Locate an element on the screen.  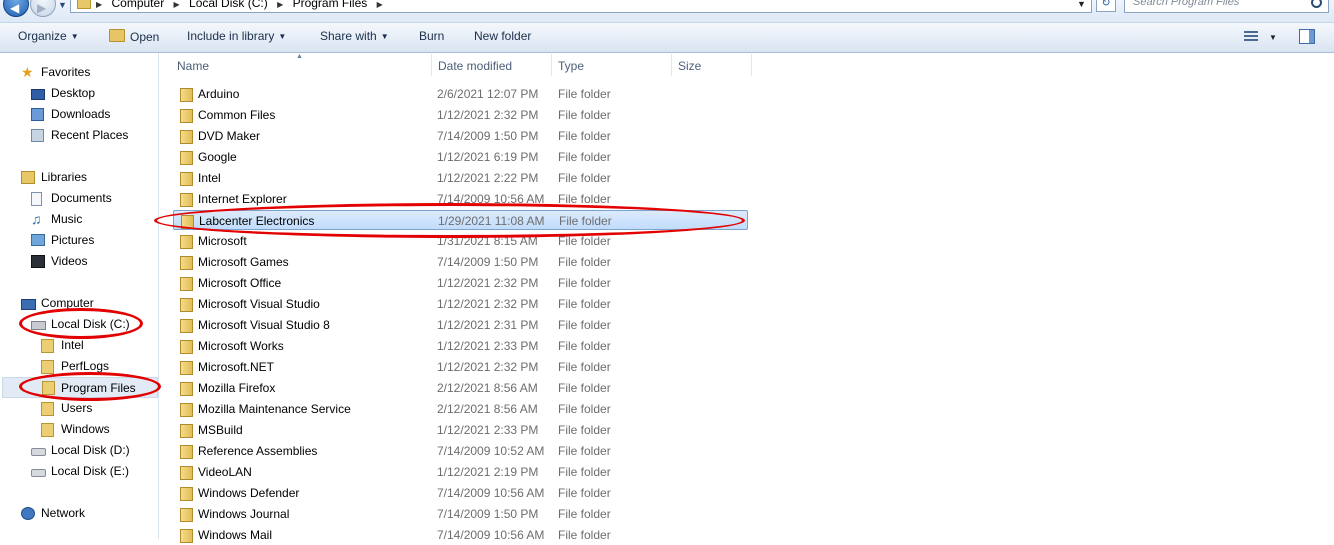
nav-perflogs: PerfLogs is located at coordinates (96, 366).